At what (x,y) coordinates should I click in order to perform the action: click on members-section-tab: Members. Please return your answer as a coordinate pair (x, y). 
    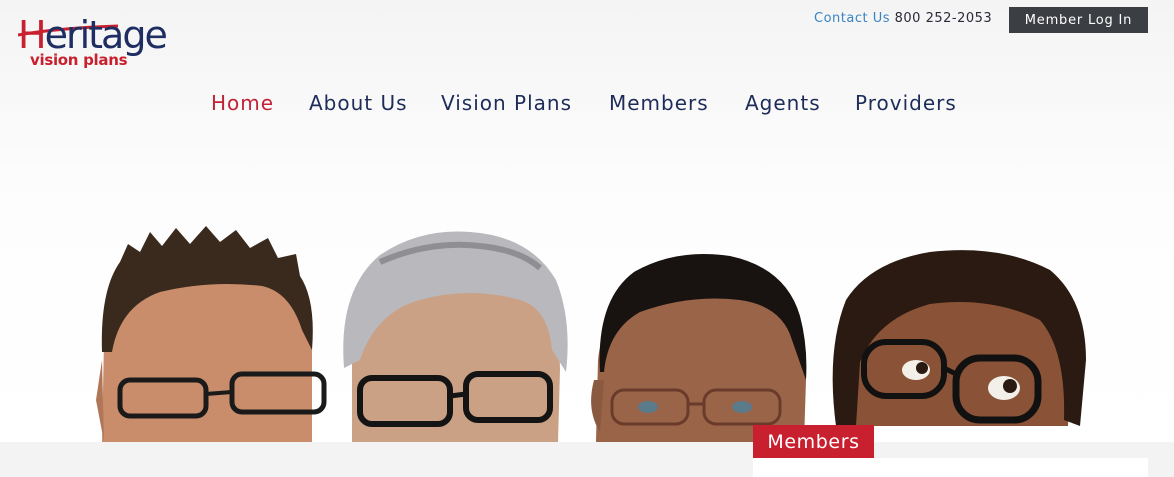
    Looking at the image, I should click on (813, 441).